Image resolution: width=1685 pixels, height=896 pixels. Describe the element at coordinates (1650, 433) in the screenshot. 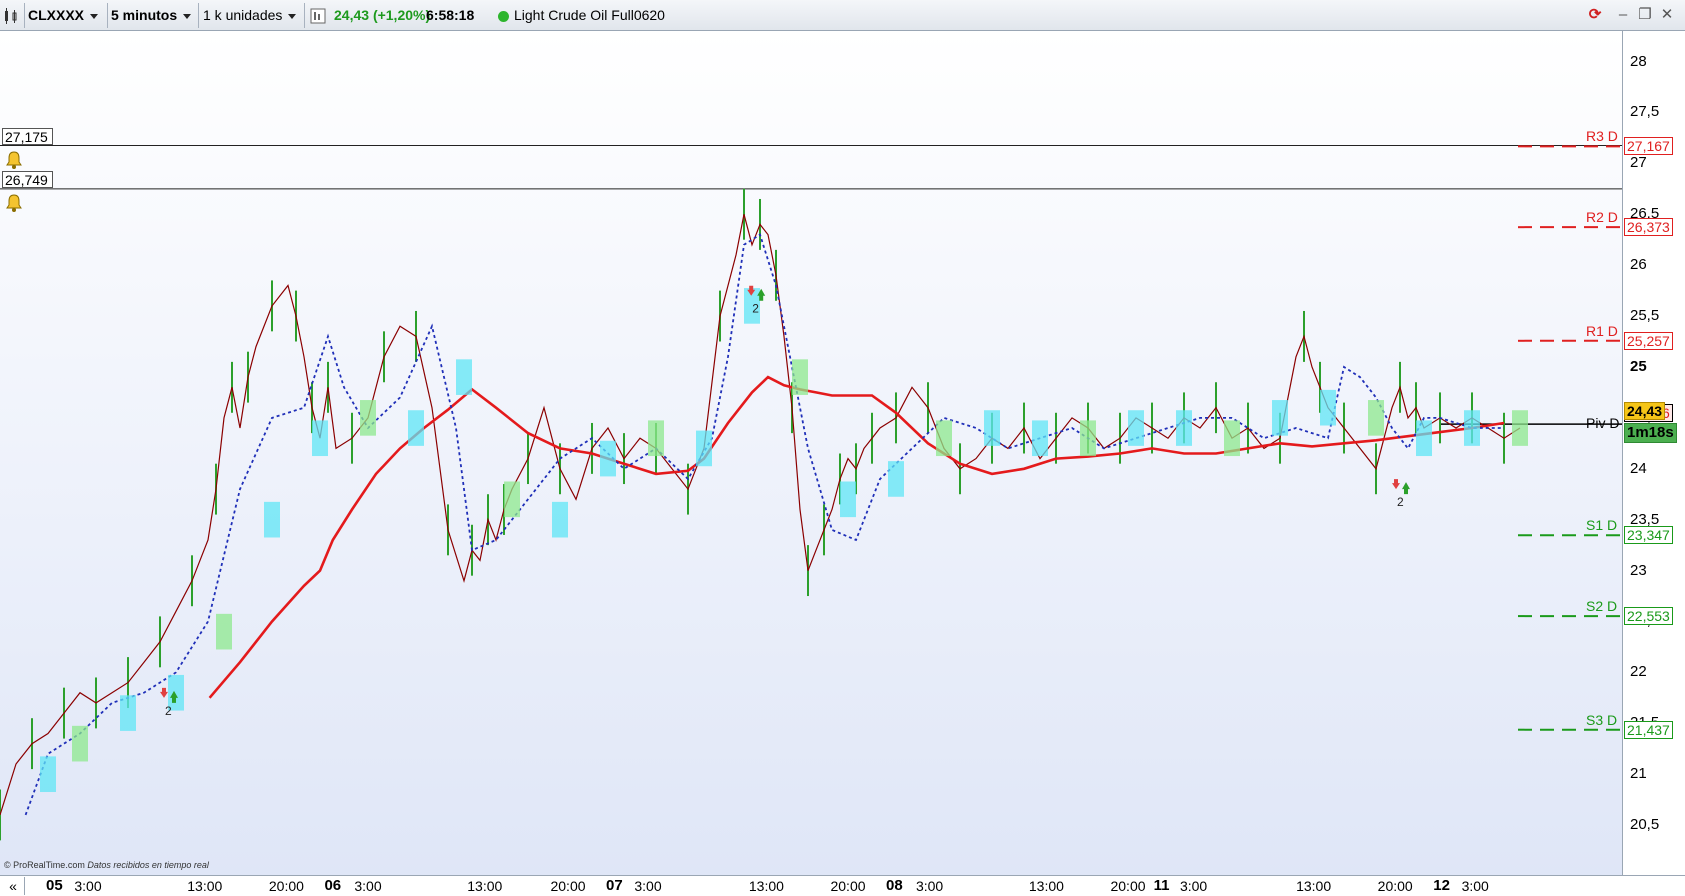

I see `countdown-box: 1m18s` at that location.